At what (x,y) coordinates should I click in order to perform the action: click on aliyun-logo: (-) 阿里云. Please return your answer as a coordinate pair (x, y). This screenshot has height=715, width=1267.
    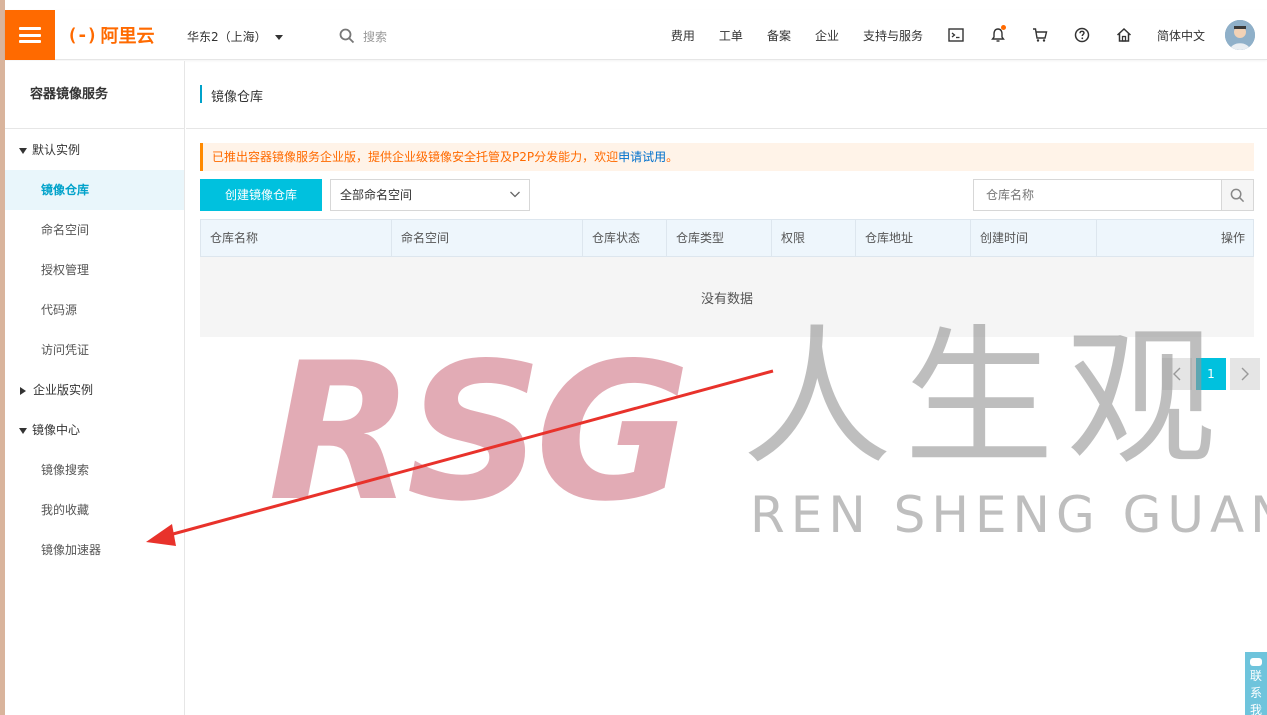
    Looking at the image, I should click on (111, 35).